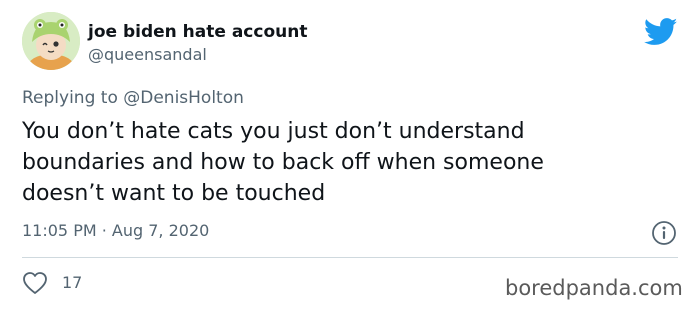 Image resolution: width=700 pixels, height=311 pixels. What do you see at coordinates (35, 283) in the screenshot?
I see `heart-icon` at bounding box center [35, 283].